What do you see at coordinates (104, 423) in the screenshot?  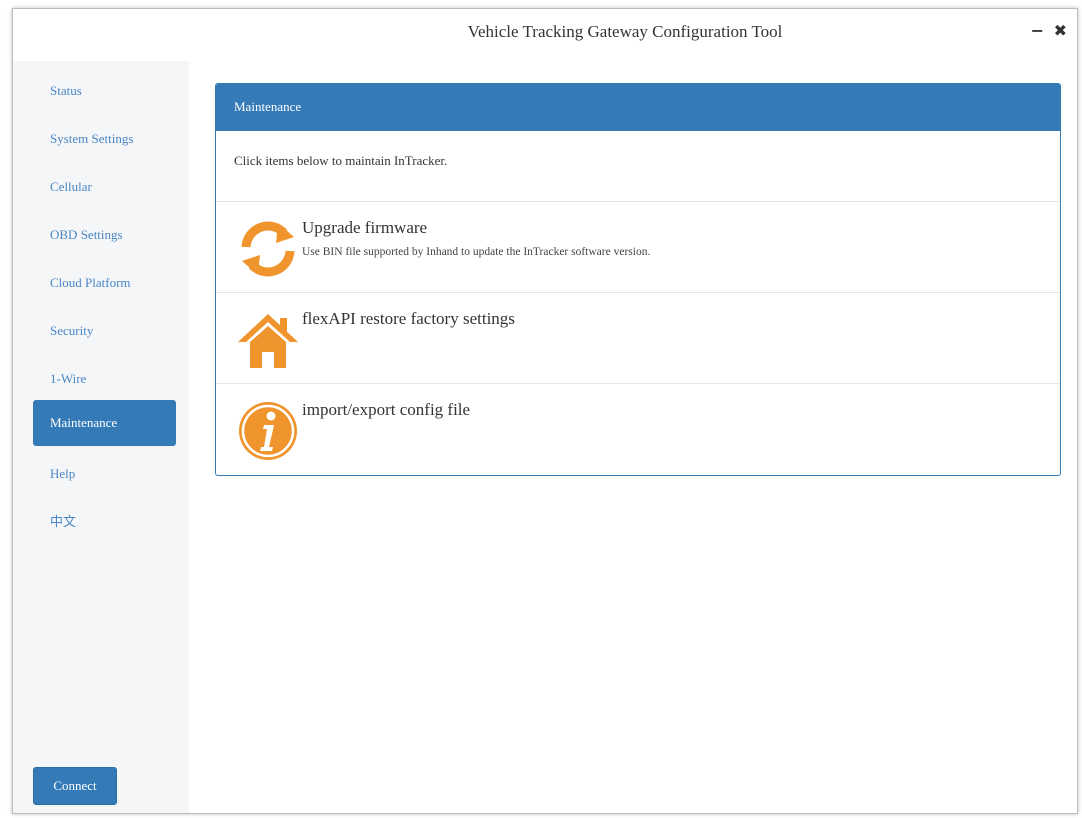 I see `sidebar-item-maintenance: Maintenance` at bounding box center [104, 423].